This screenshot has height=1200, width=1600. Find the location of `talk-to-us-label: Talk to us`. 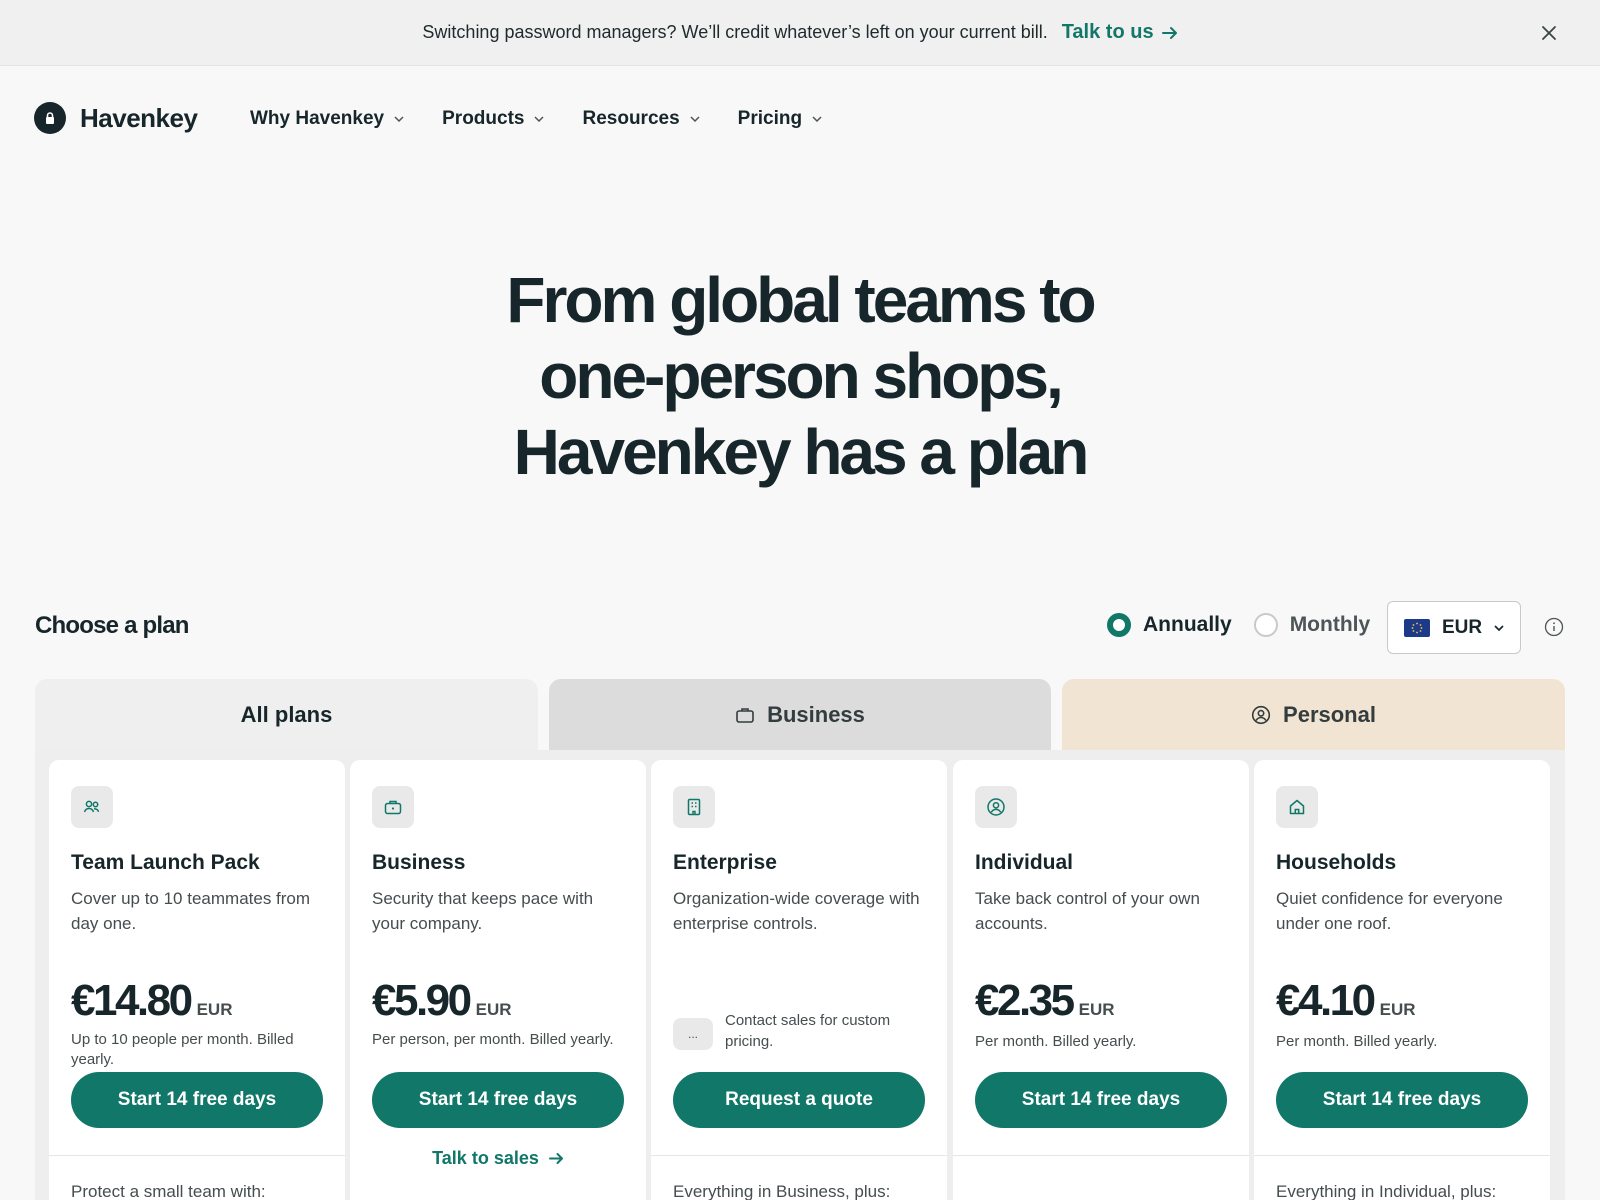

talk-to-us-label: Talk to us is located at coordinates (1107, 32).